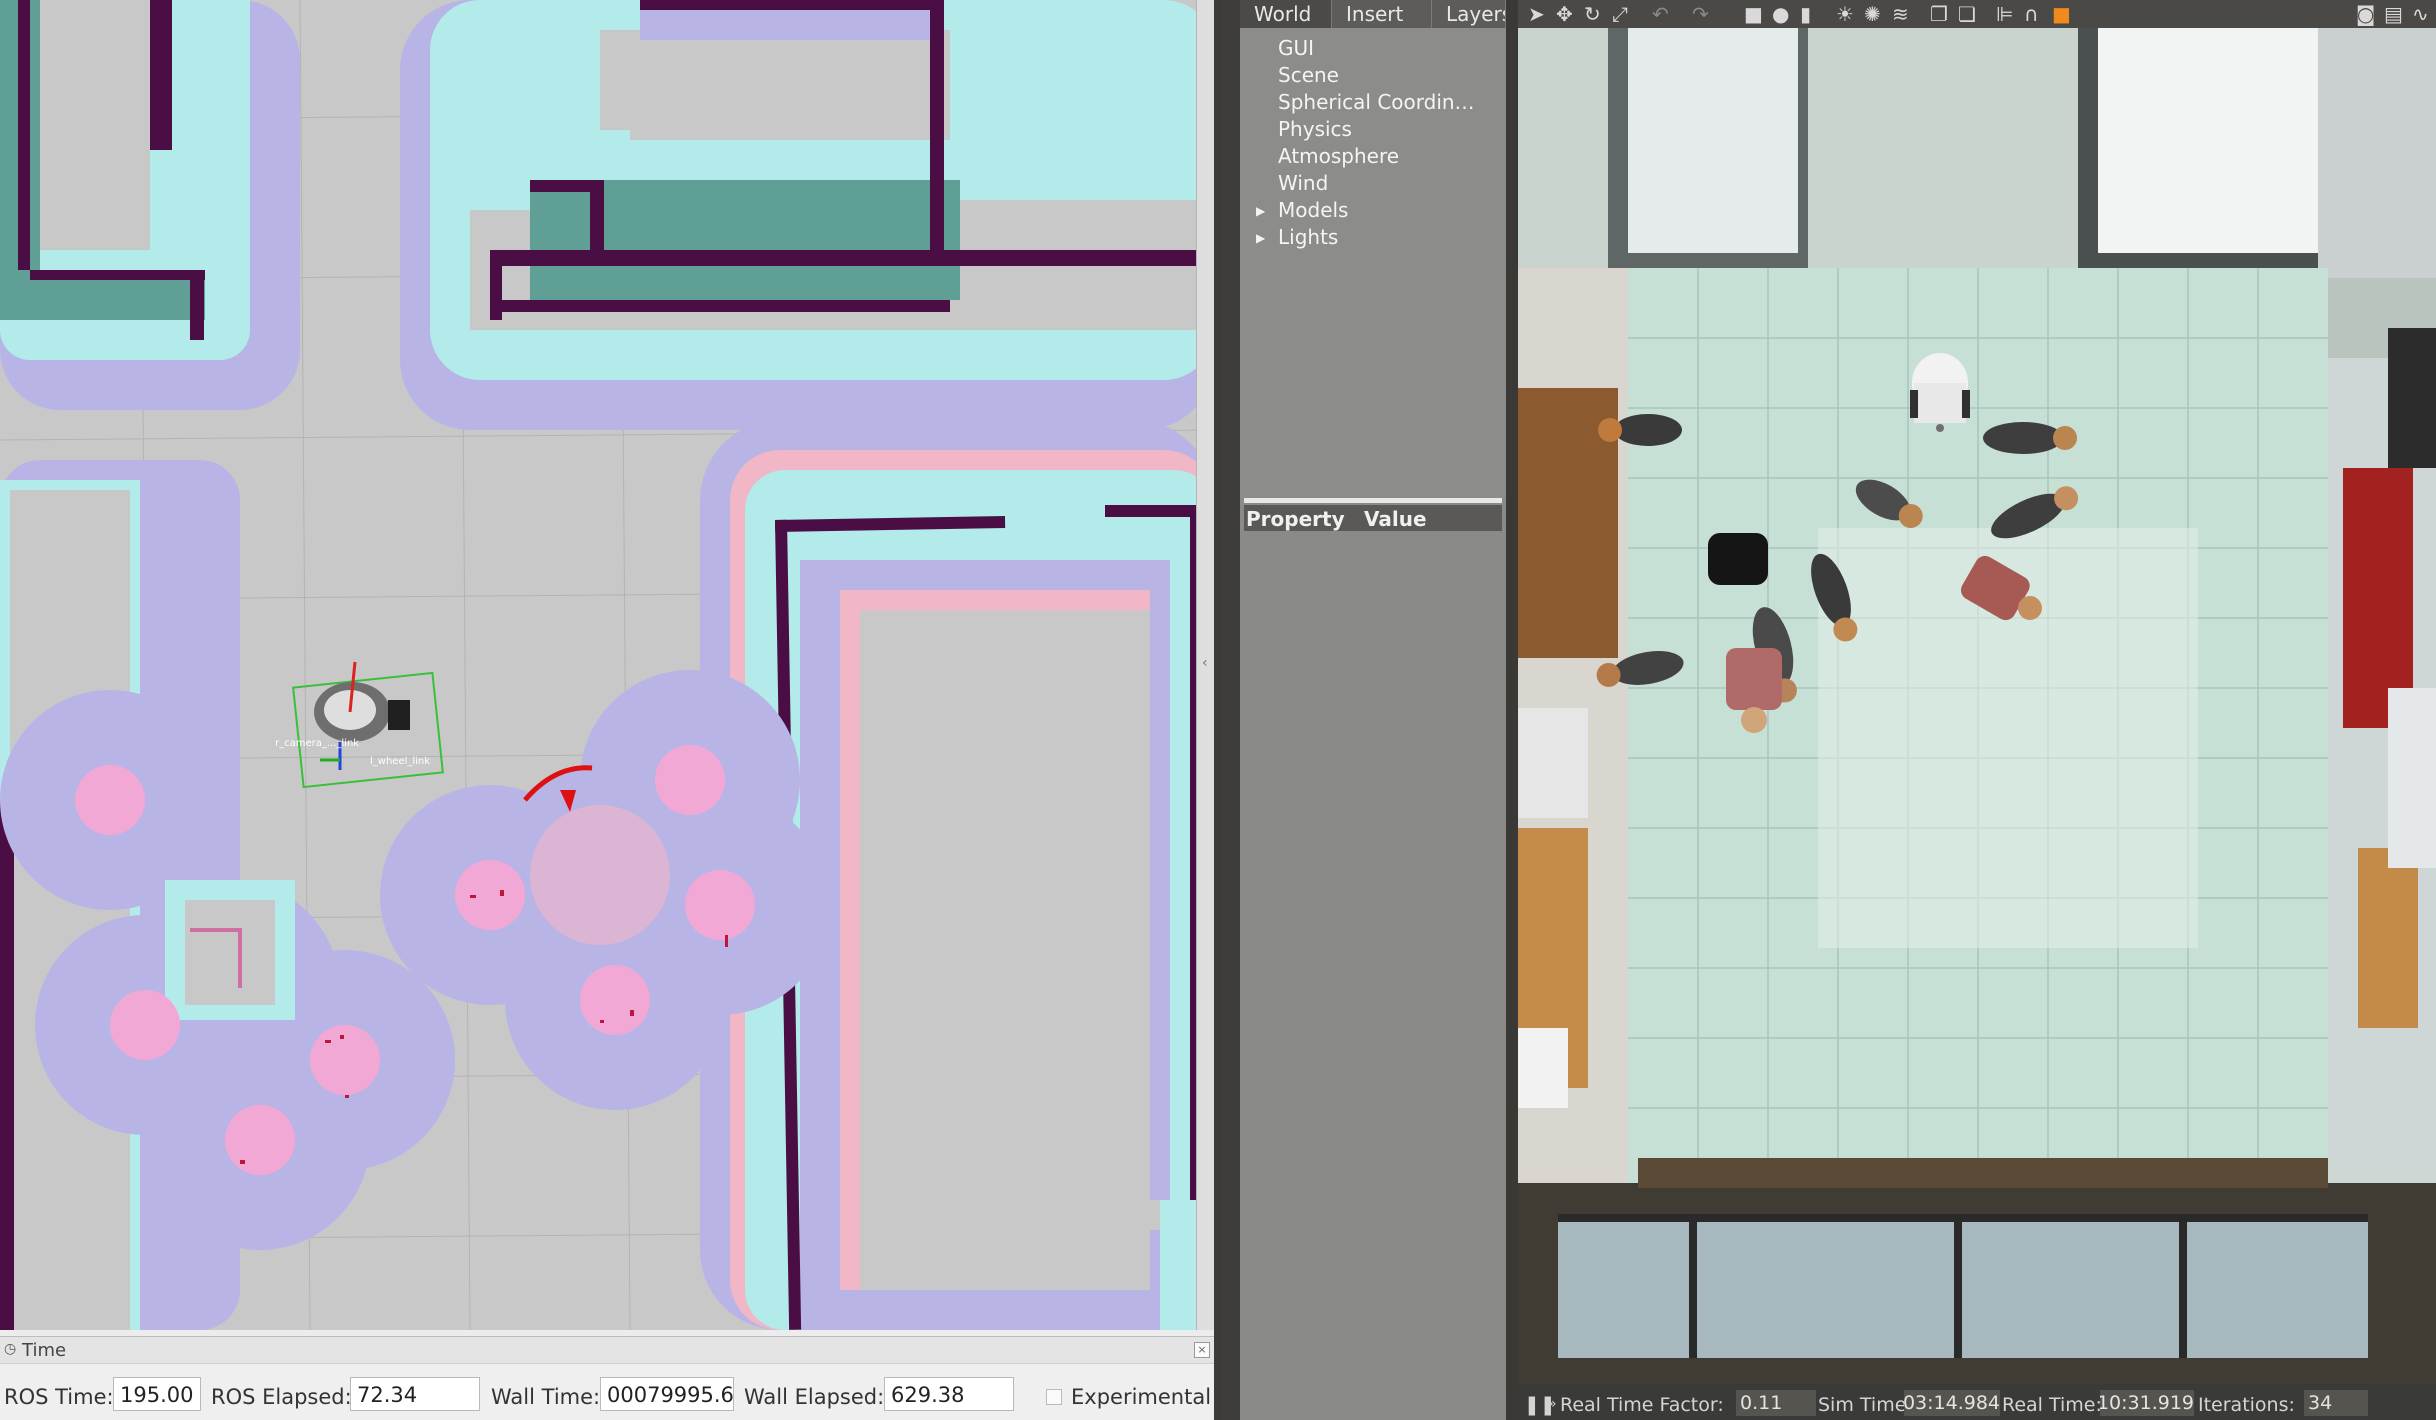 The height and width of the screenshot is (1420, 2436). Describe the element at coordinates (281, 1397) in the screenshot. I see `ros-elapsed-label: ROS Elapsed:` at that location.